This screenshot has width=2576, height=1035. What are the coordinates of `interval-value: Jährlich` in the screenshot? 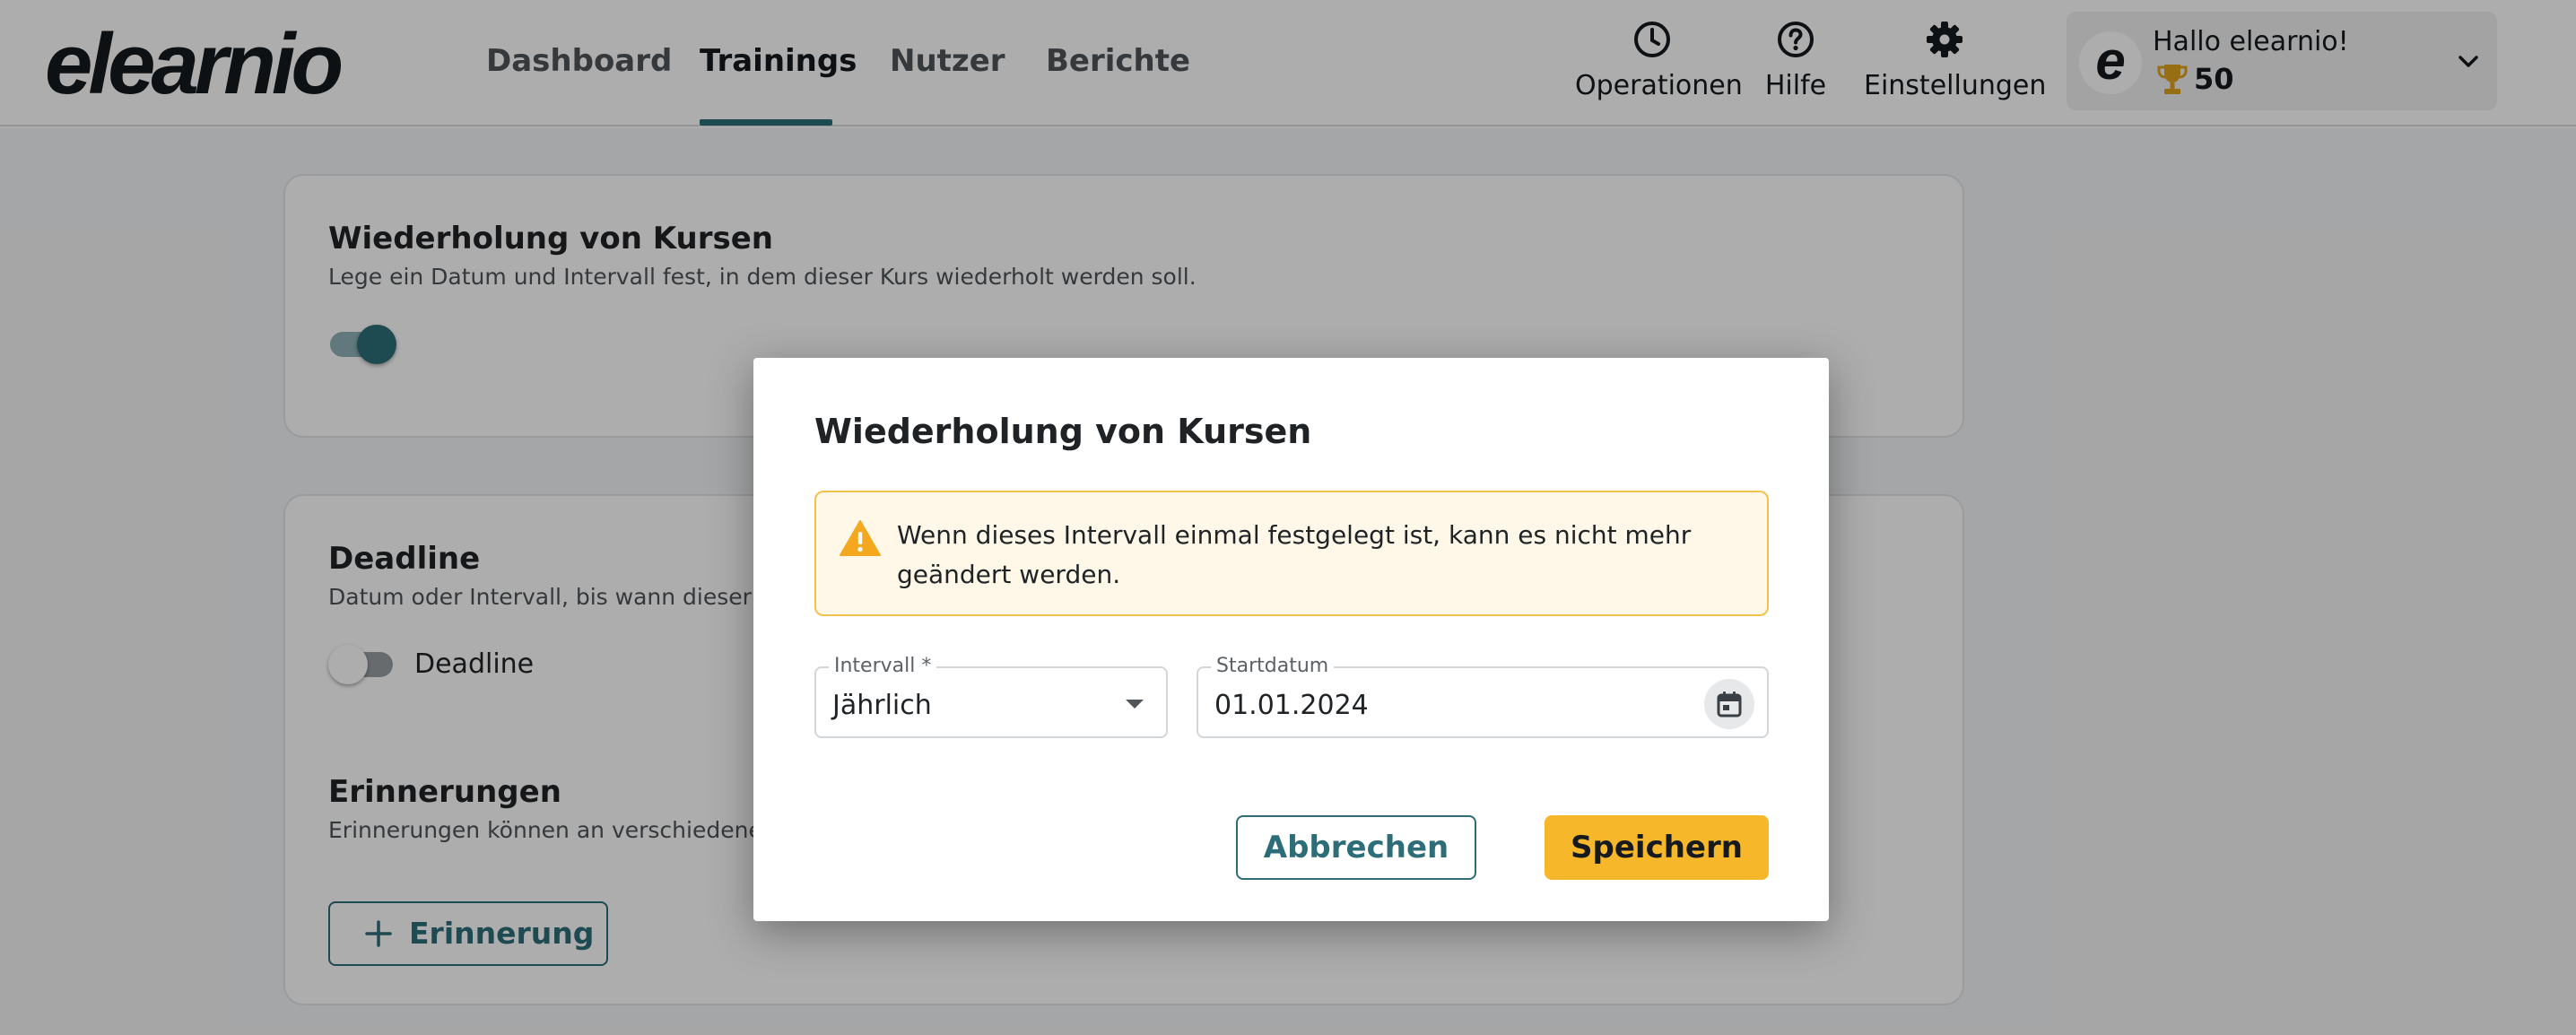 It's located at (882, 705).